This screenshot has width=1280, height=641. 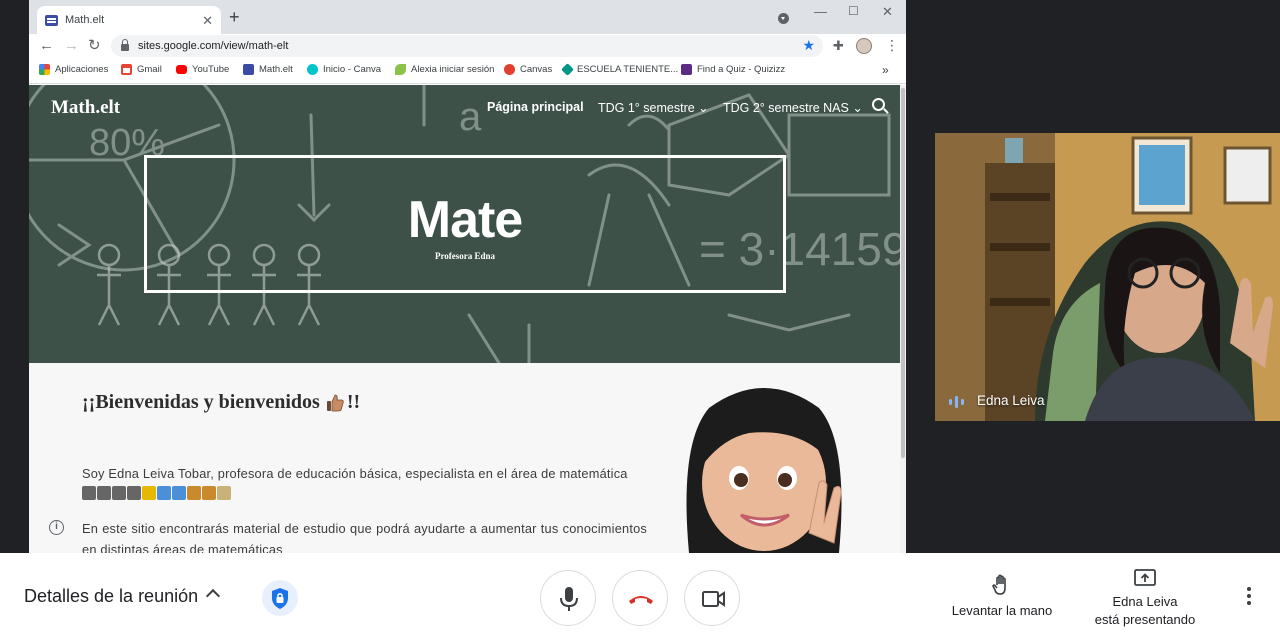 I want to click on participant-name: Edna Leiva, so click(x=1011, y=400).